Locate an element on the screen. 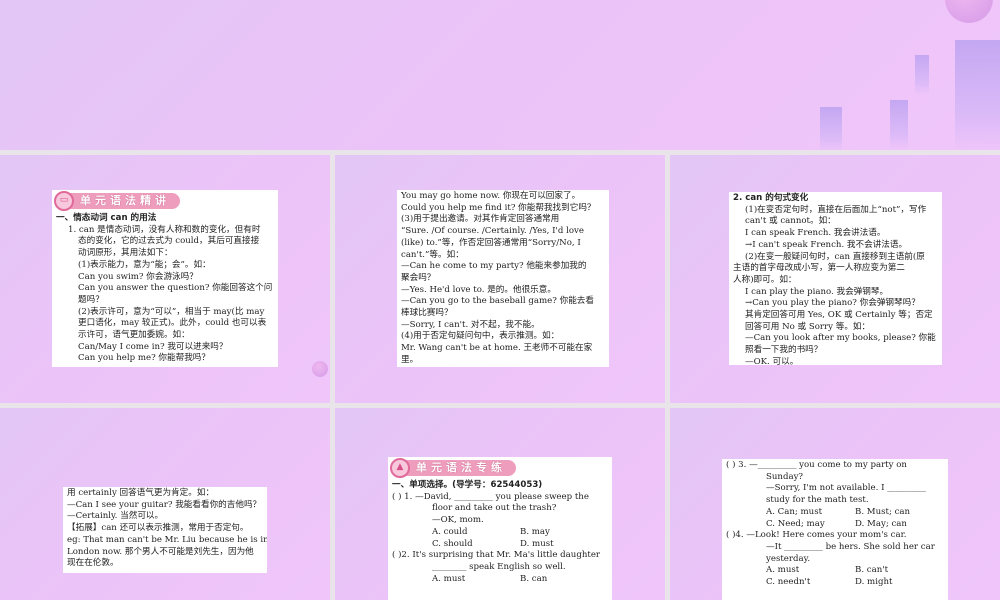  text-line: (4)用于否定句疑问句中，表示推测。如： is located at coordinates (480, 336).